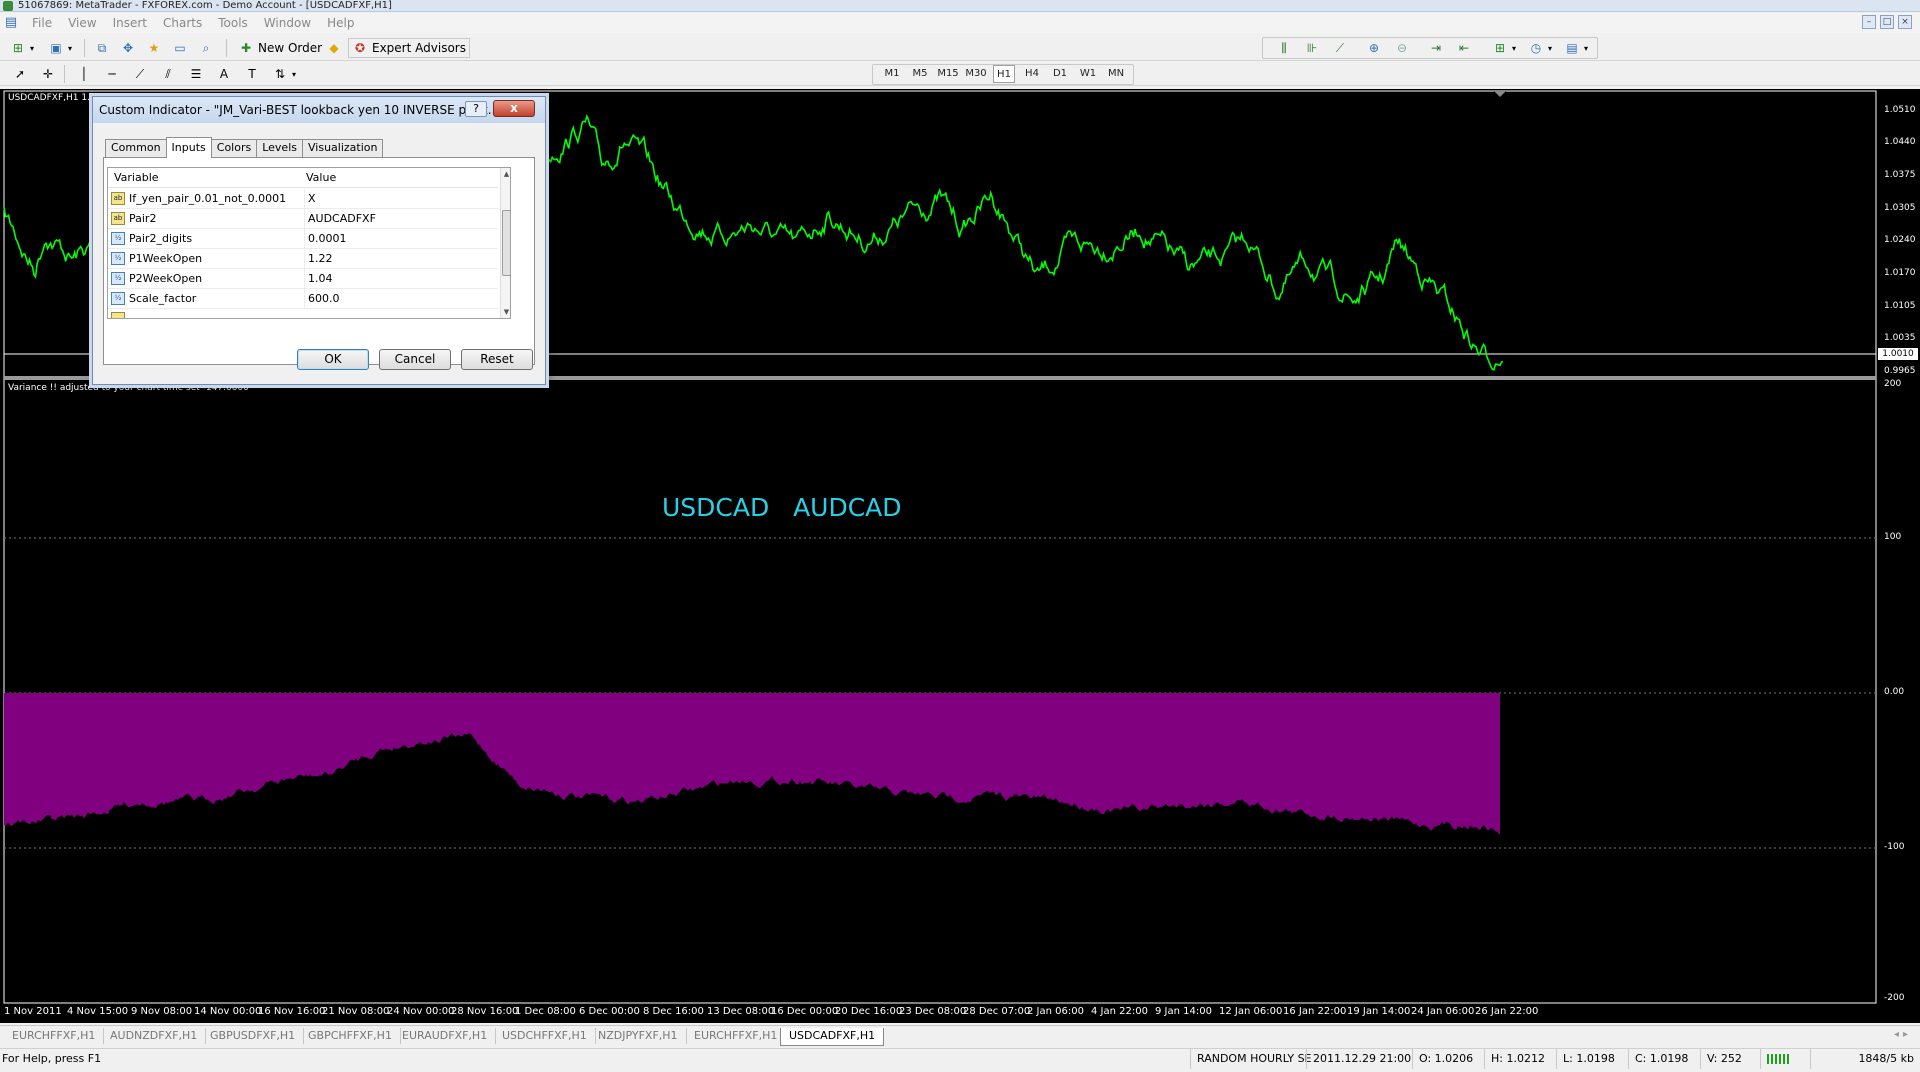 This screenshot has width=1920, height=1072. Describe the element at coordinates (1464, 48) in the screenshot. I see `chart-shift-button: ⇤` at that location.